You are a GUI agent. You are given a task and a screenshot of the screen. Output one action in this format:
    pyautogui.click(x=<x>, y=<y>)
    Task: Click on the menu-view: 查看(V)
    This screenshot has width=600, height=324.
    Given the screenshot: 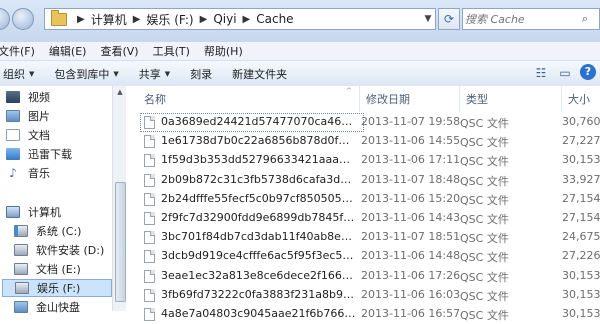 What is the action you would take?
    pyautogui.click(x=122, y=51)
    